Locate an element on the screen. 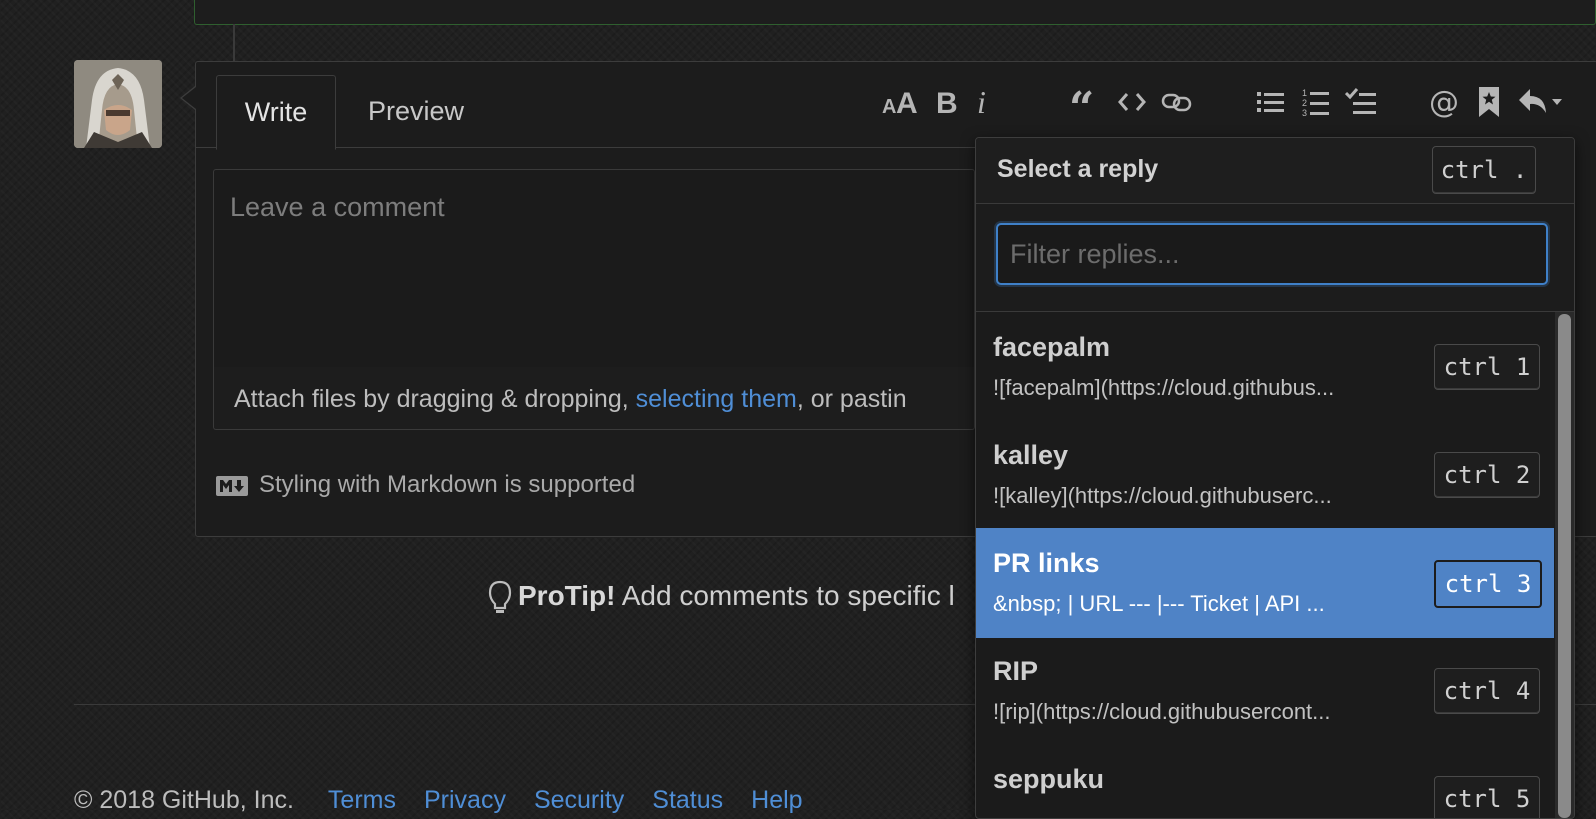  avatar is located at coordinates (118, 104).